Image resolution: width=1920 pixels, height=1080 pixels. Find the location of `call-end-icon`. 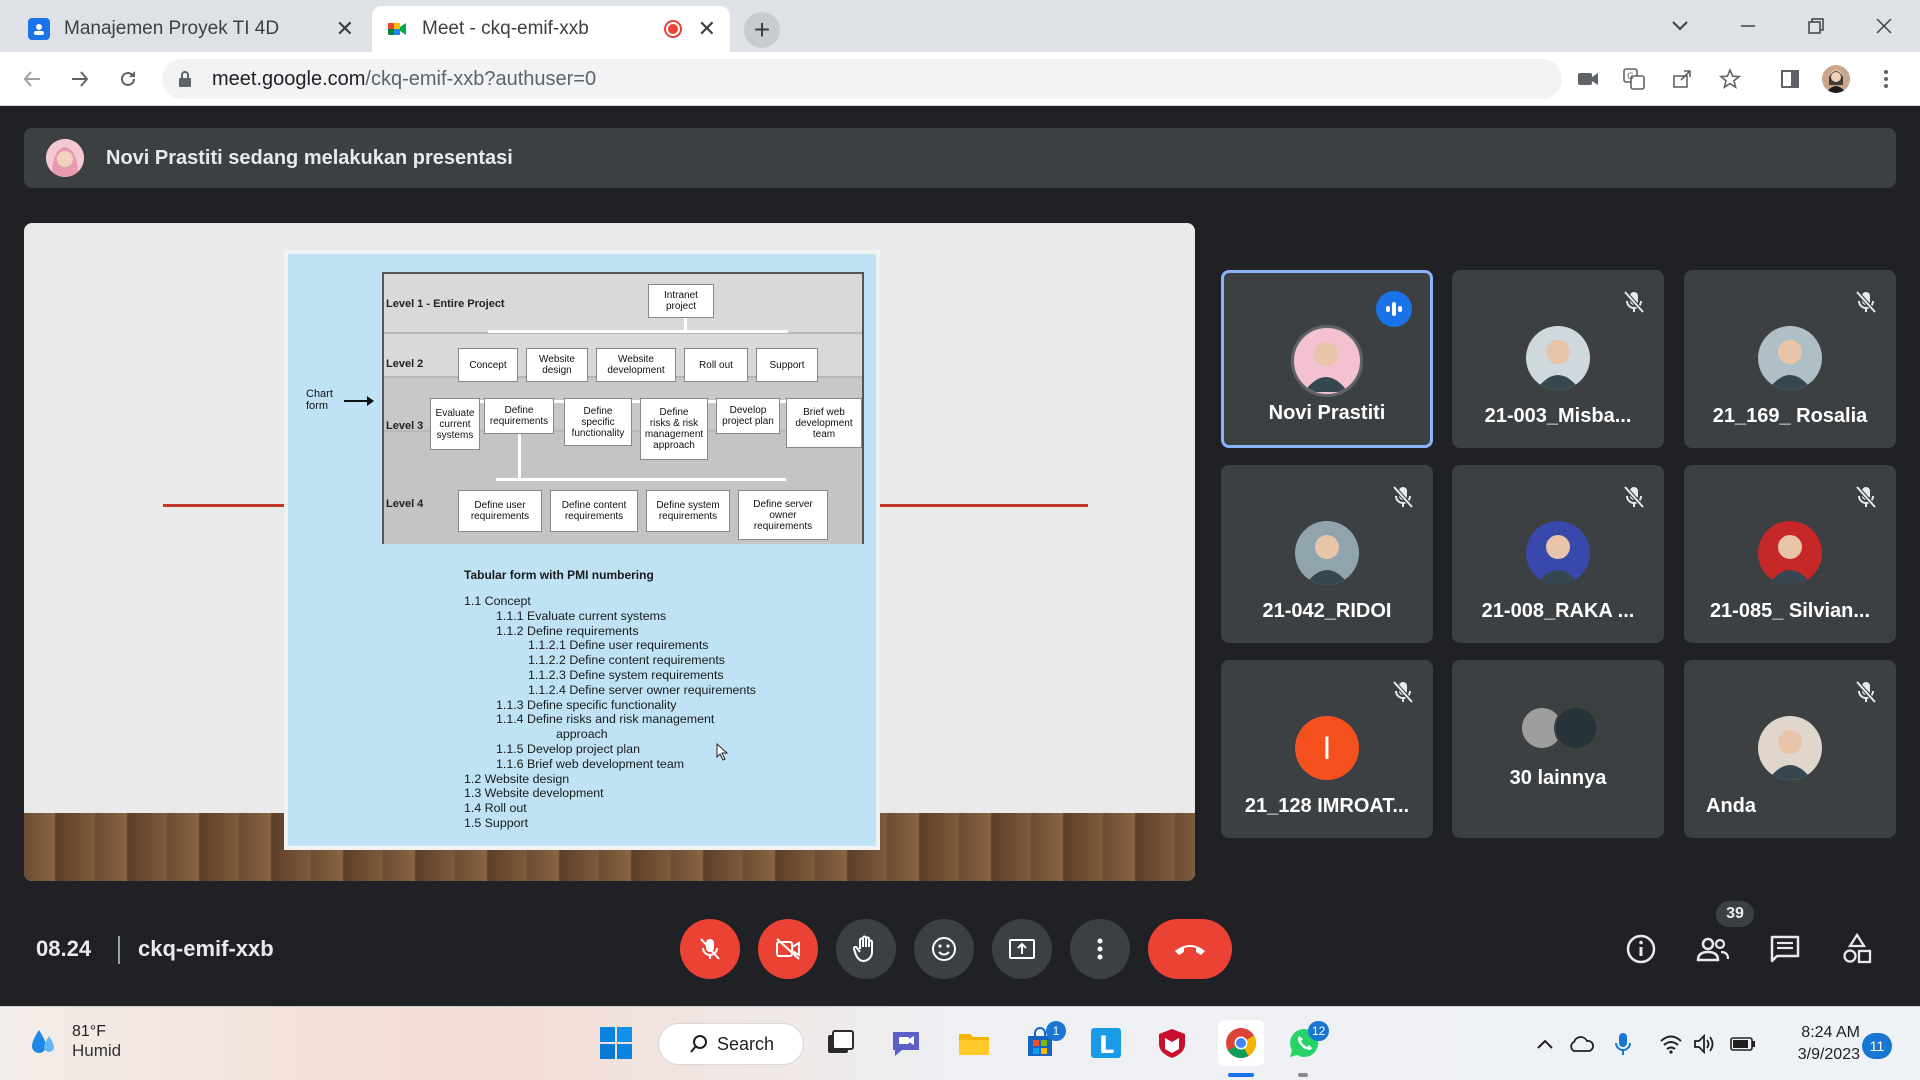

call-end-icon is located at coordinates (1190, 950).